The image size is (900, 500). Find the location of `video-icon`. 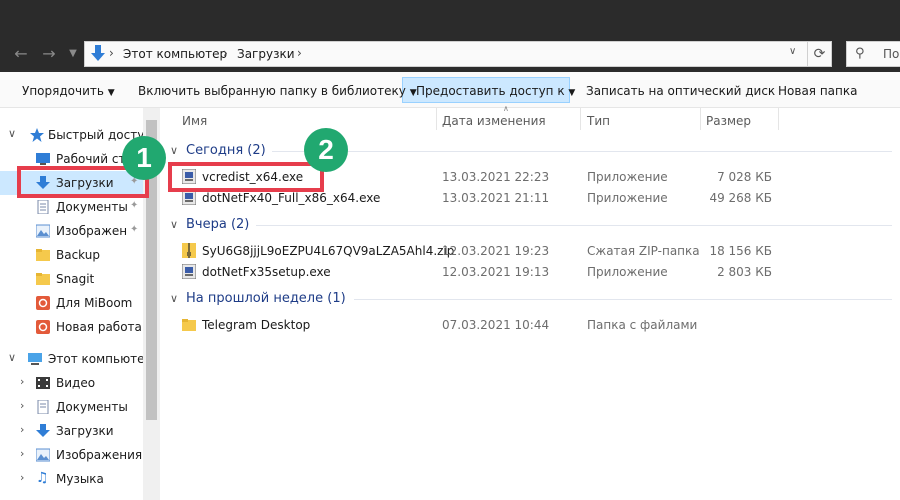

video-icon is located at coordinates (43, 383).